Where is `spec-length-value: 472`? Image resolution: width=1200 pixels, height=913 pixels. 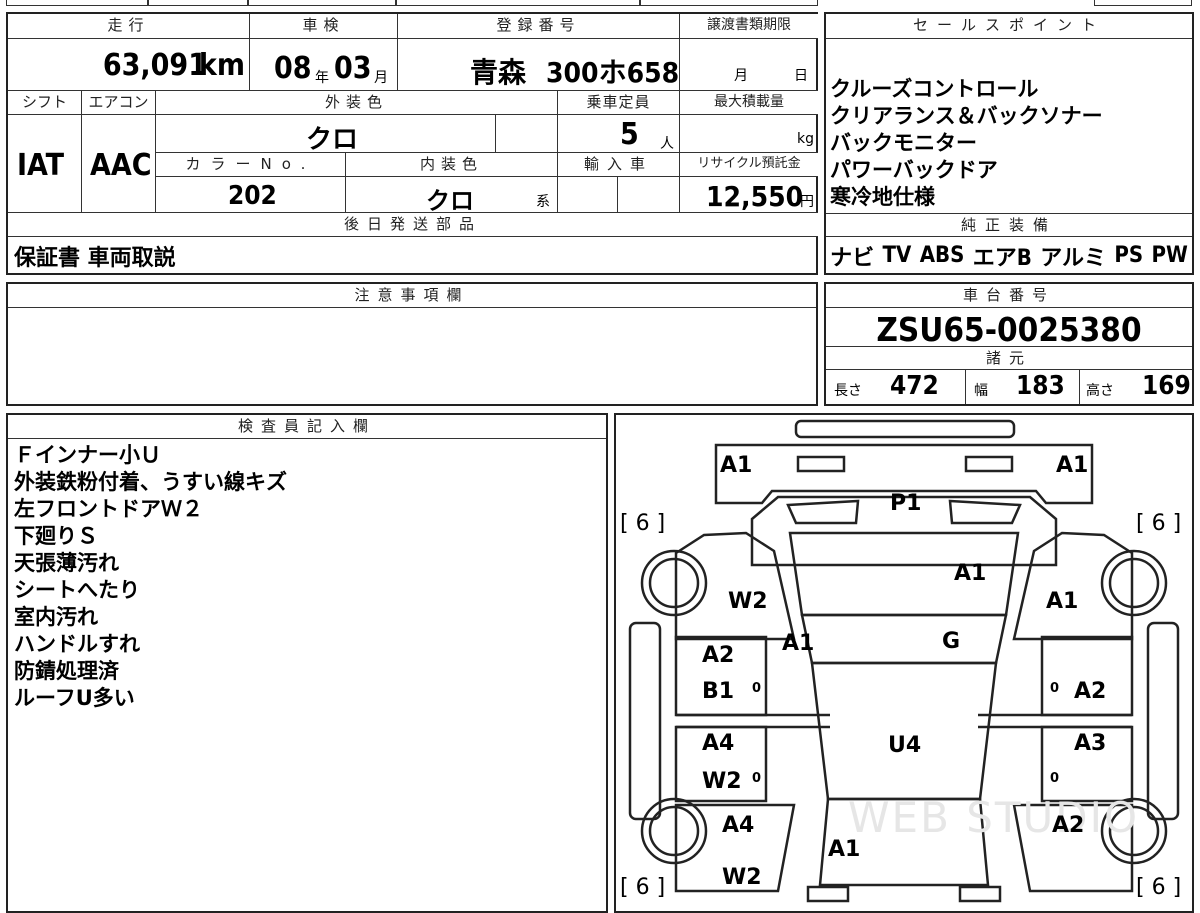 spec-length-value: 472 is located at coordinates (914, 386).